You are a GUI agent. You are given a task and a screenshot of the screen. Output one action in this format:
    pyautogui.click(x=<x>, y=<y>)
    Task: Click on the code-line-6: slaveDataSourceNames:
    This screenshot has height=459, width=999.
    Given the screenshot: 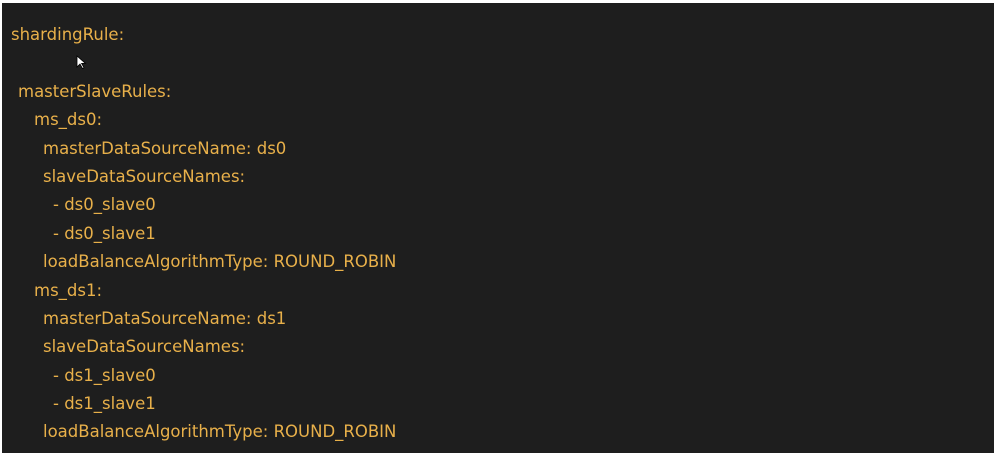 What is the action you would take?
    pyautogui.click(x=144, y=176)
    